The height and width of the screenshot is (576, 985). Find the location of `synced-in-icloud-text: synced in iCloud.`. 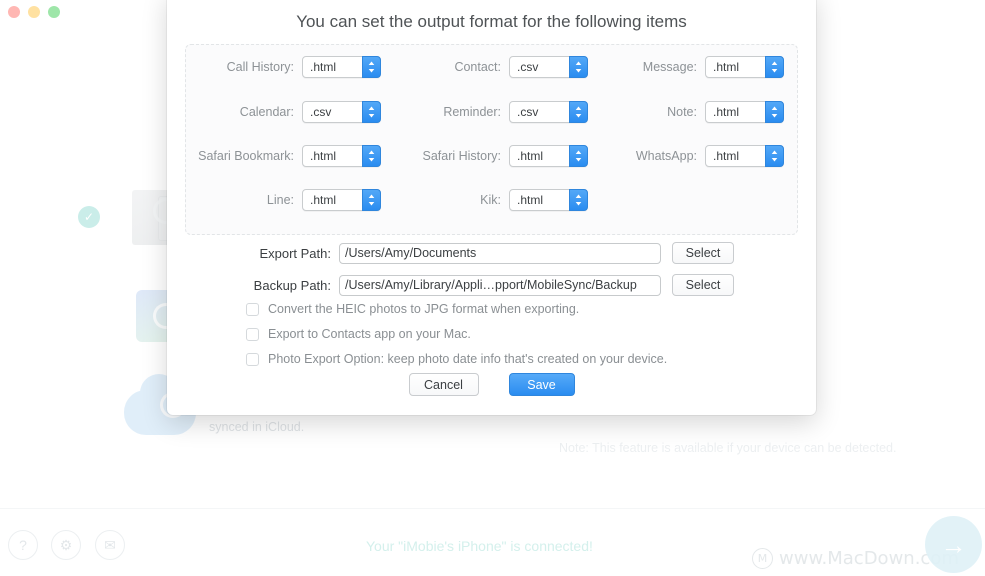

synced-in-icloud-text: synced in iCloud. is located at coordinates (257, 427).